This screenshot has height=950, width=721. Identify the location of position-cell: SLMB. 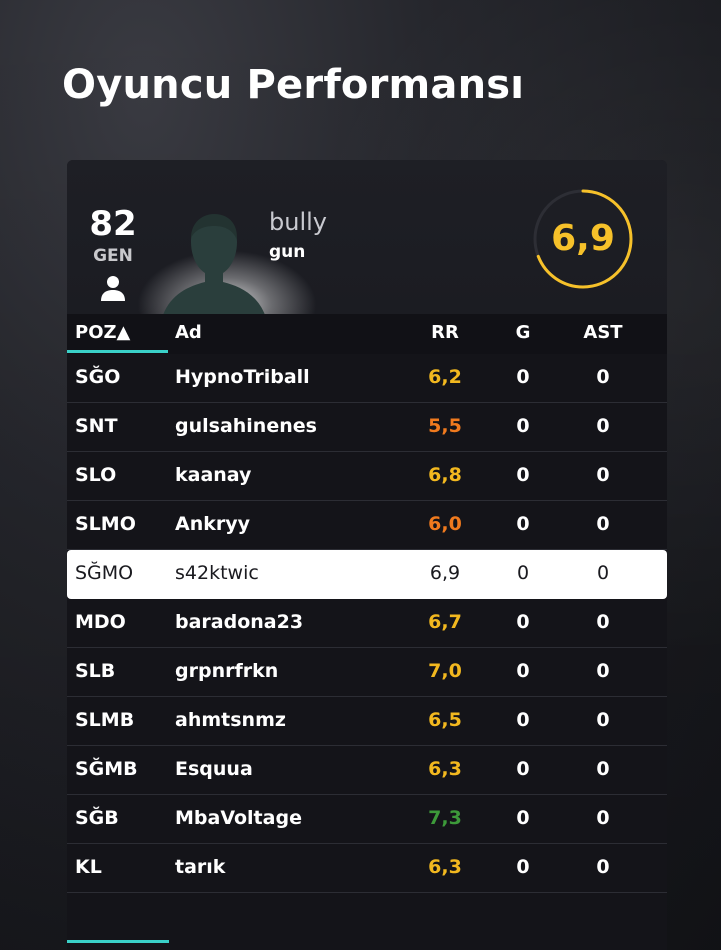
(105, 720).